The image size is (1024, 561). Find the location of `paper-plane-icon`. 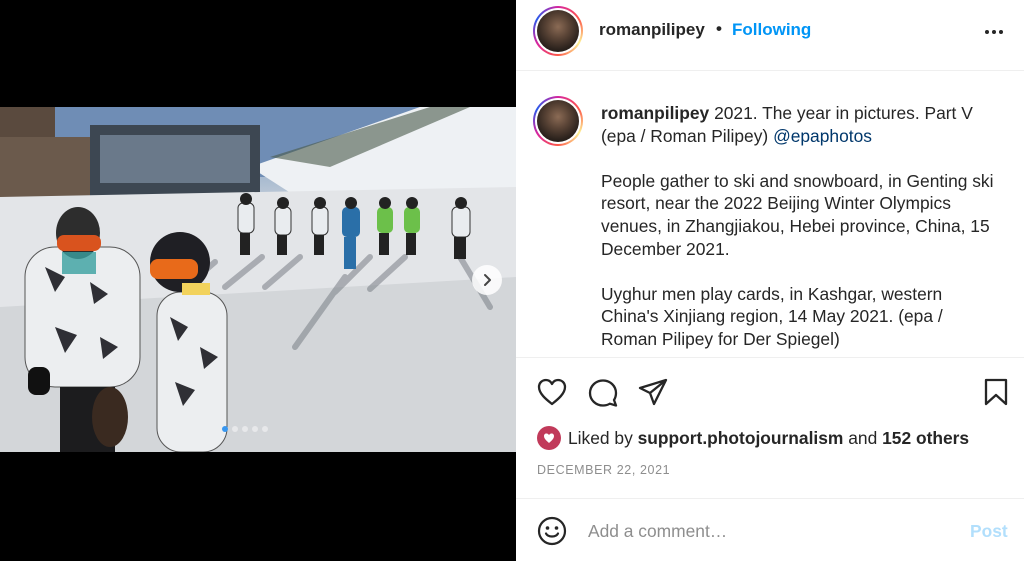

paper-plane-icon is located at coordinates (653, 392).